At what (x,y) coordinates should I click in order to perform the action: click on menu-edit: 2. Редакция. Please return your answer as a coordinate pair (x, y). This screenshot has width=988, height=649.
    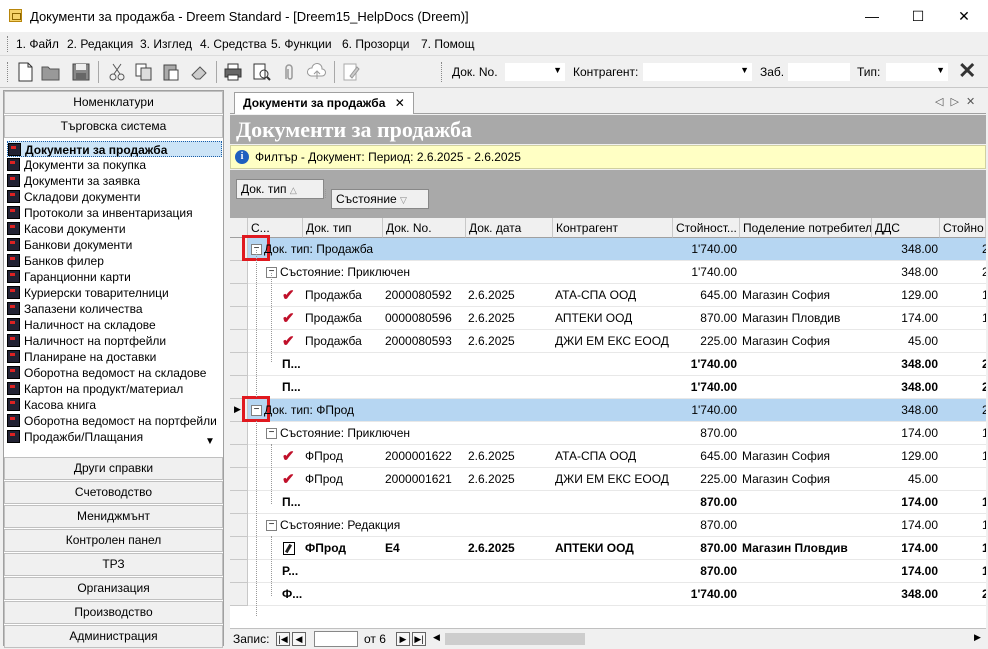
    Looking at the image, I should click on (100, 44).